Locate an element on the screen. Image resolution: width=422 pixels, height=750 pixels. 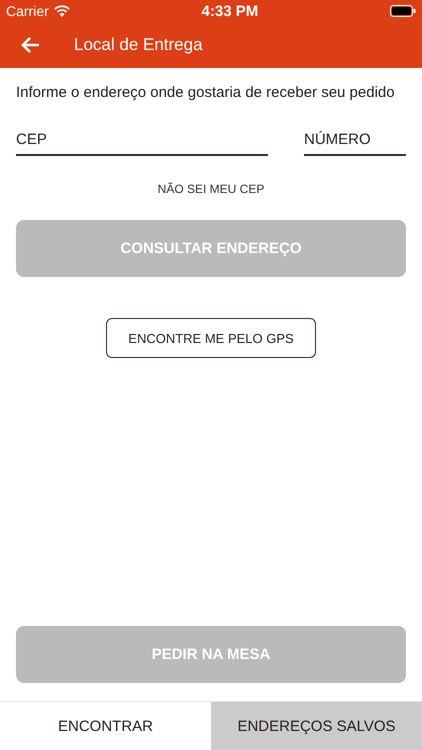
status-time: 4:33 PM is located at coordinates (230, 11).